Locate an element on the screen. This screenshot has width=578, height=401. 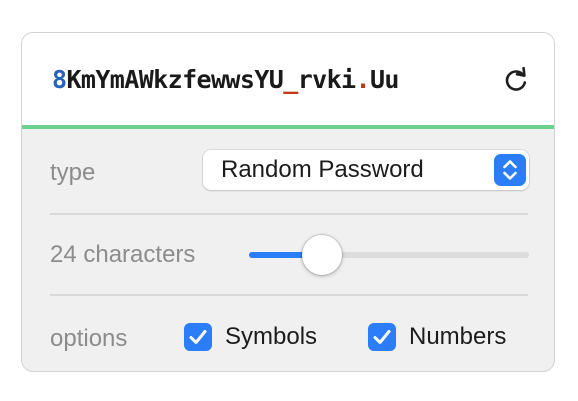
options-label: options is located at coordinates (89, 338).